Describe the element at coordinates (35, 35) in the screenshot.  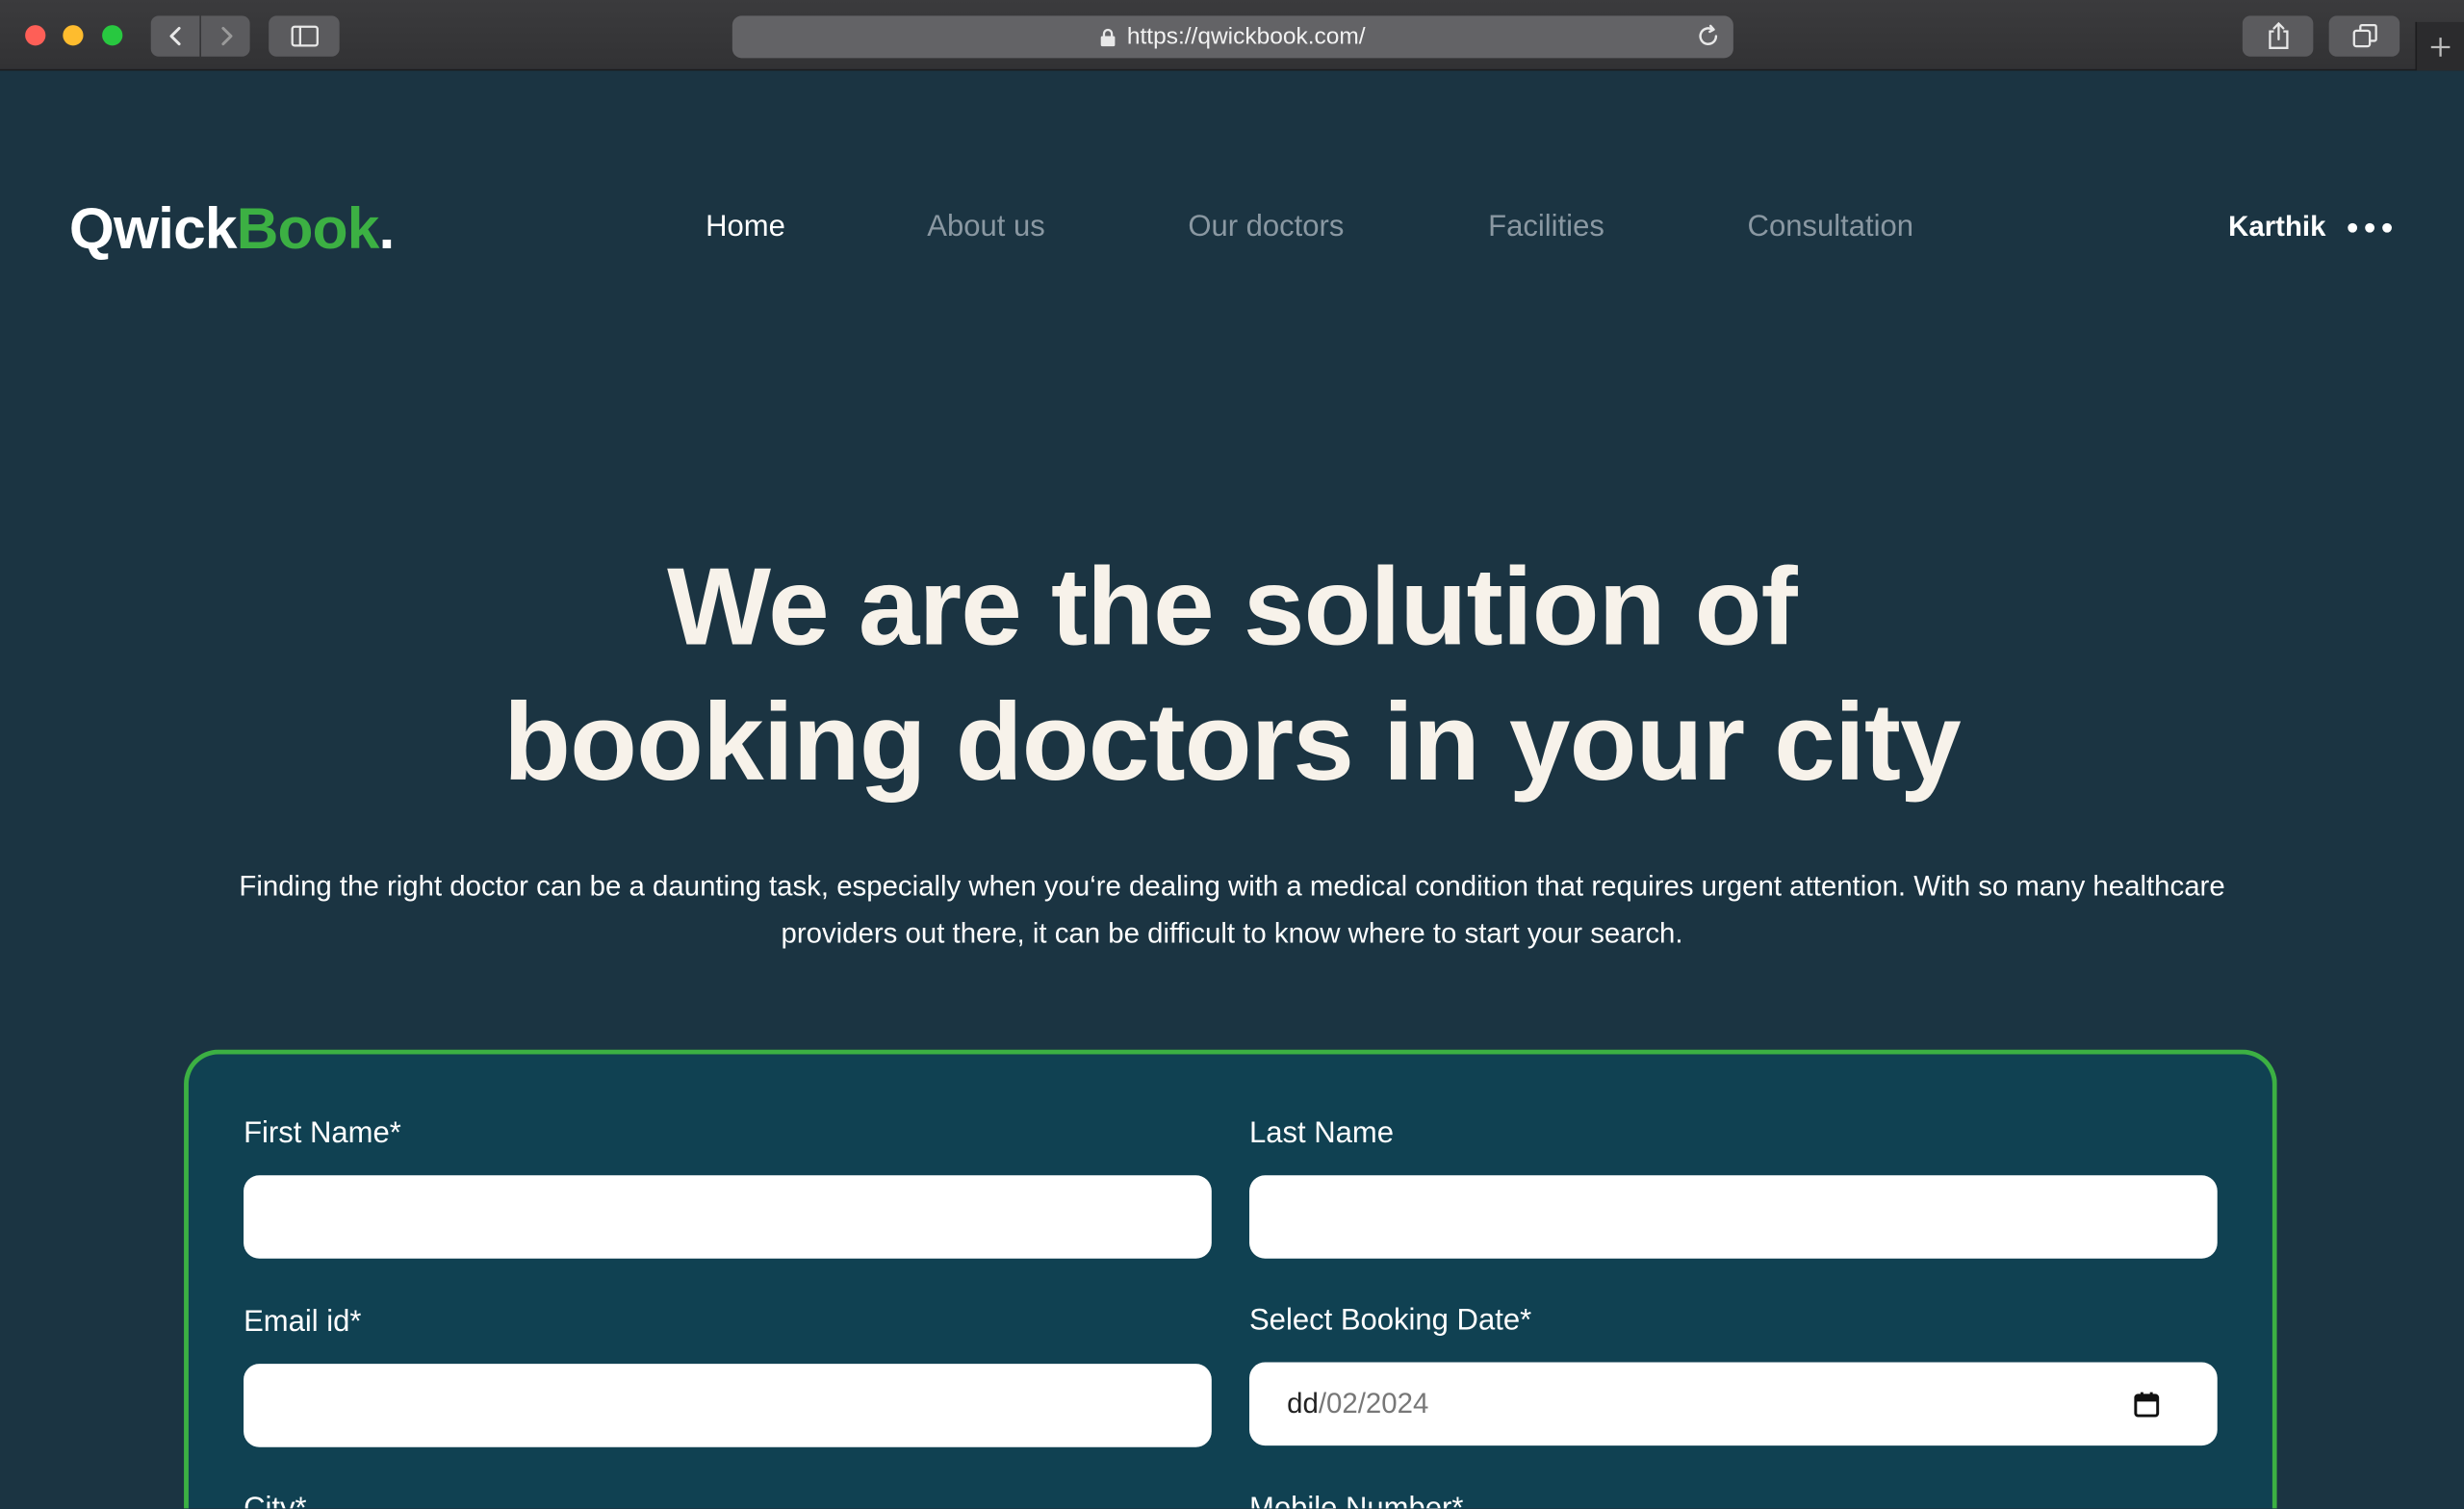
I see `close-window-button` at that location.